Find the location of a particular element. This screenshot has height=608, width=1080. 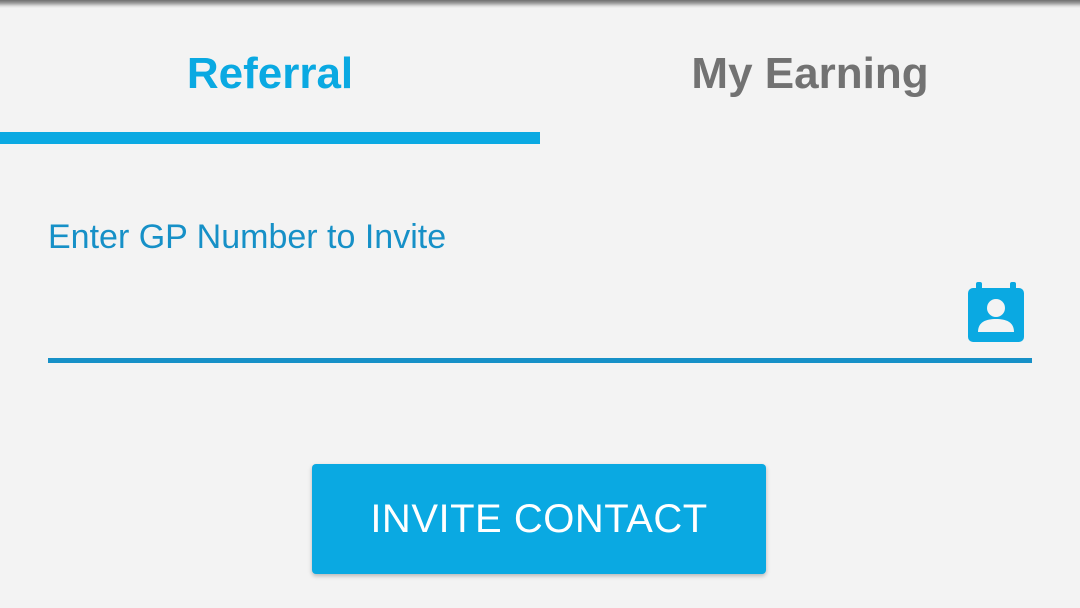

gp-number-label: Enter GP Number to Invite is located at coordinates (247, 237).